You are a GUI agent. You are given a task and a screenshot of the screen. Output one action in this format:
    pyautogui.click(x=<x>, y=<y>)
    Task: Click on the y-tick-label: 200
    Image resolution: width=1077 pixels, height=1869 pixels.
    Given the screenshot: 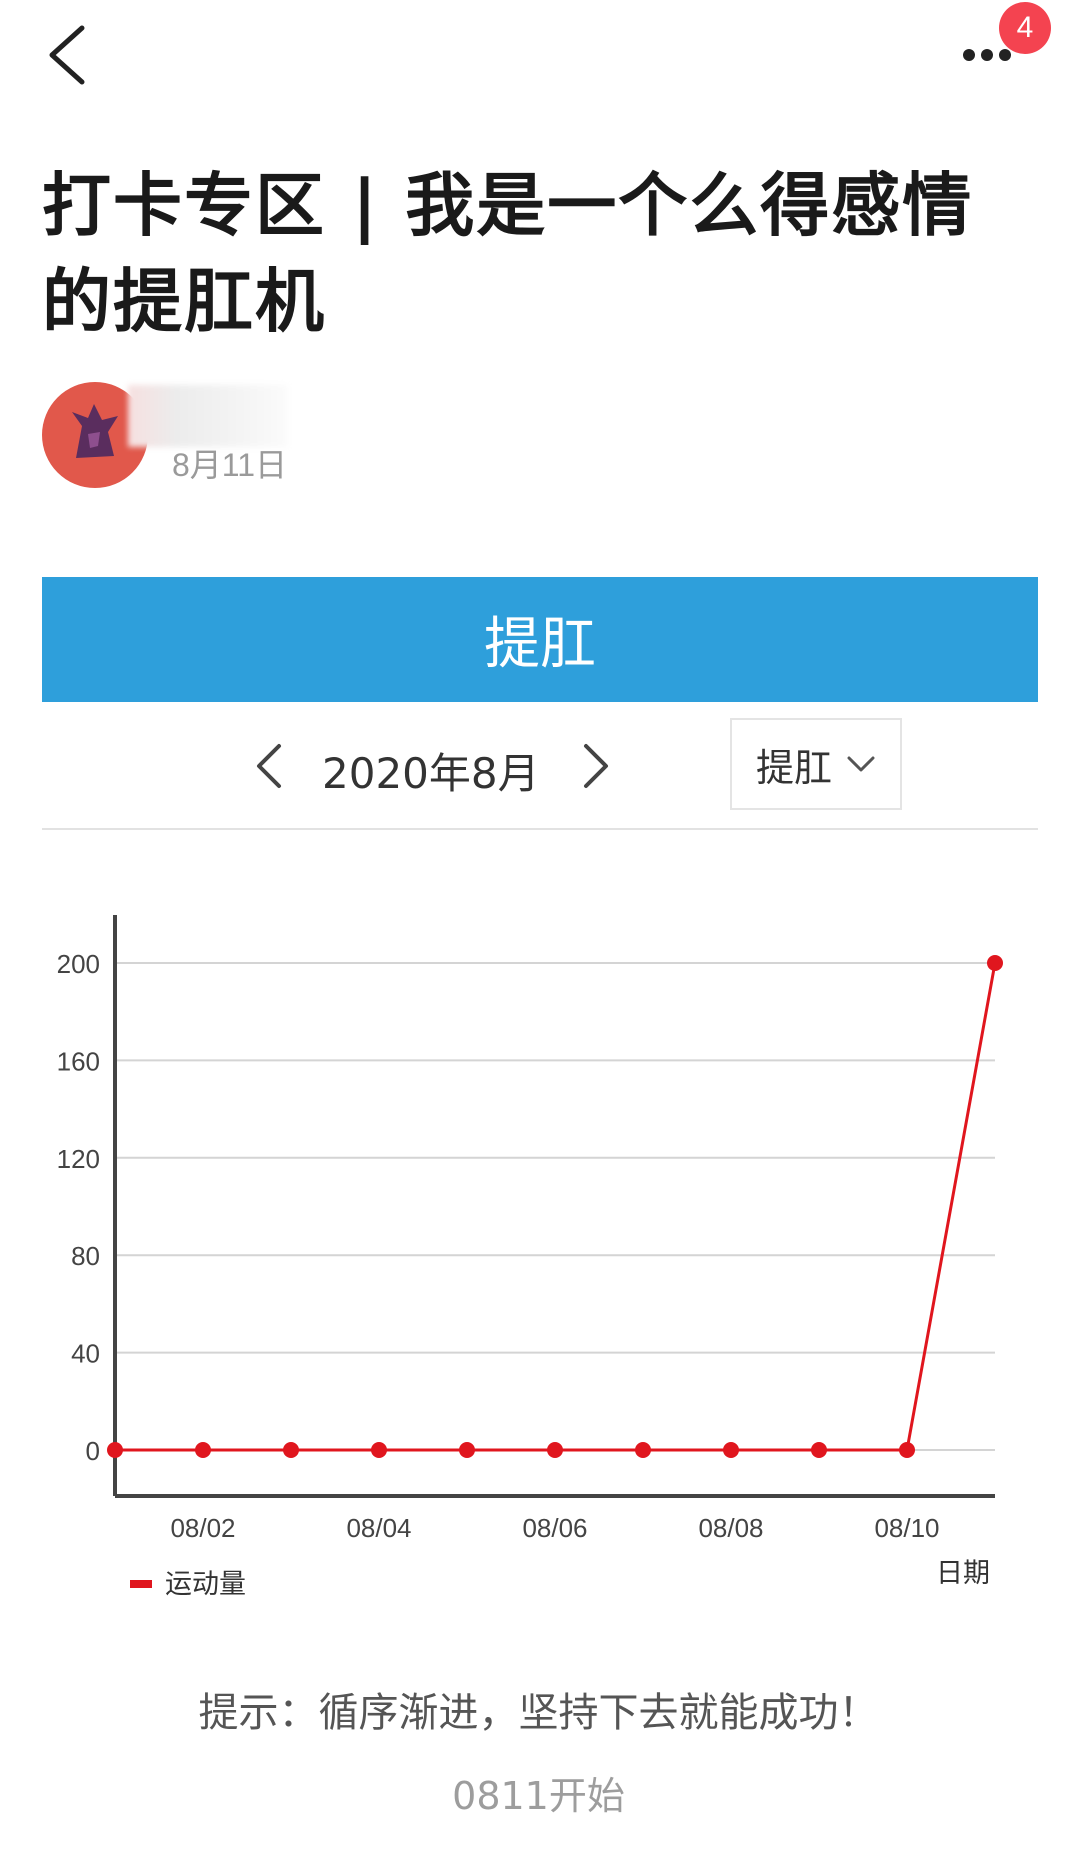 What is the action you would take?
    pyautogui.click(x=78, y=964)
    